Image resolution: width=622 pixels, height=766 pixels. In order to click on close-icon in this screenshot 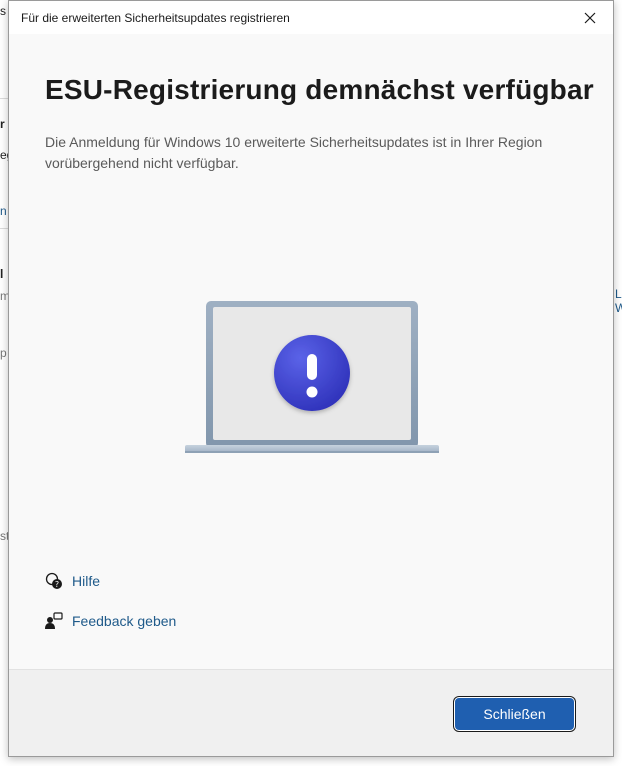, I will do `click(590, 17)`.